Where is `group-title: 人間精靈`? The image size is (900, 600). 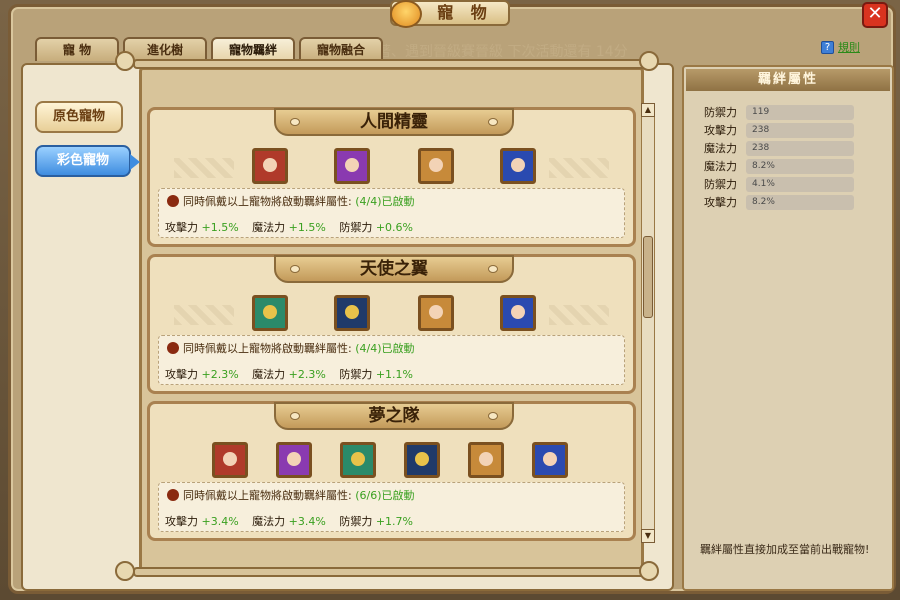 group-title: 人間精靈 is located at coordinates (394, 122).